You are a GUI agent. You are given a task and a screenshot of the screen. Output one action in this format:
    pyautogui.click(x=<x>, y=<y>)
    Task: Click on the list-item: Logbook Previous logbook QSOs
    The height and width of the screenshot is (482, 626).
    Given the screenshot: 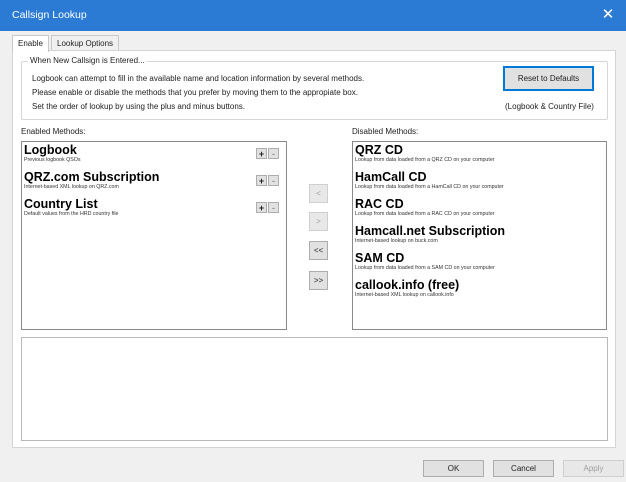 What is the action you would take?
    pyautogui.click(x=52, y=154)
    